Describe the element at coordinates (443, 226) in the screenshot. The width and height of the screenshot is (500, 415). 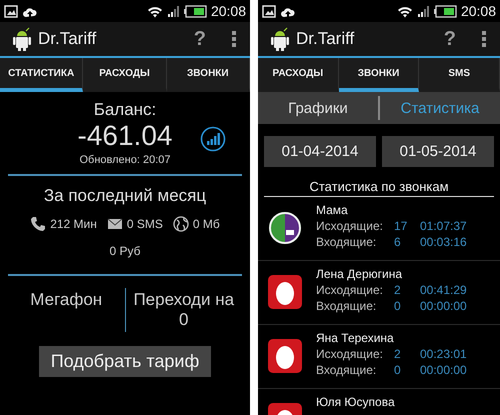
I see `call-duration: 01:07:37` at that location.